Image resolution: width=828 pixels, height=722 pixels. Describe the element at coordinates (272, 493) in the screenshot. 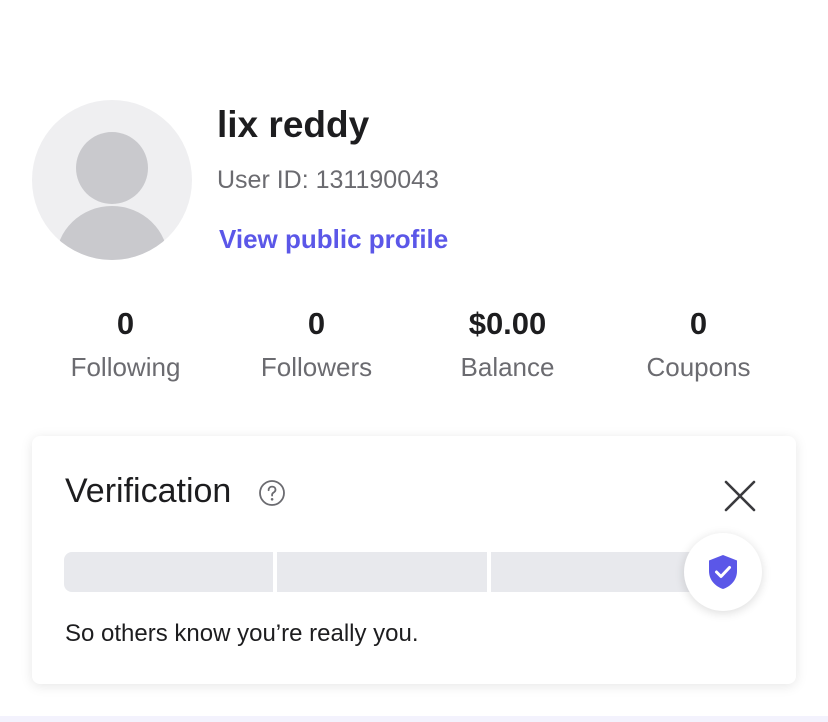

I see `question-circle-icon` at that location.